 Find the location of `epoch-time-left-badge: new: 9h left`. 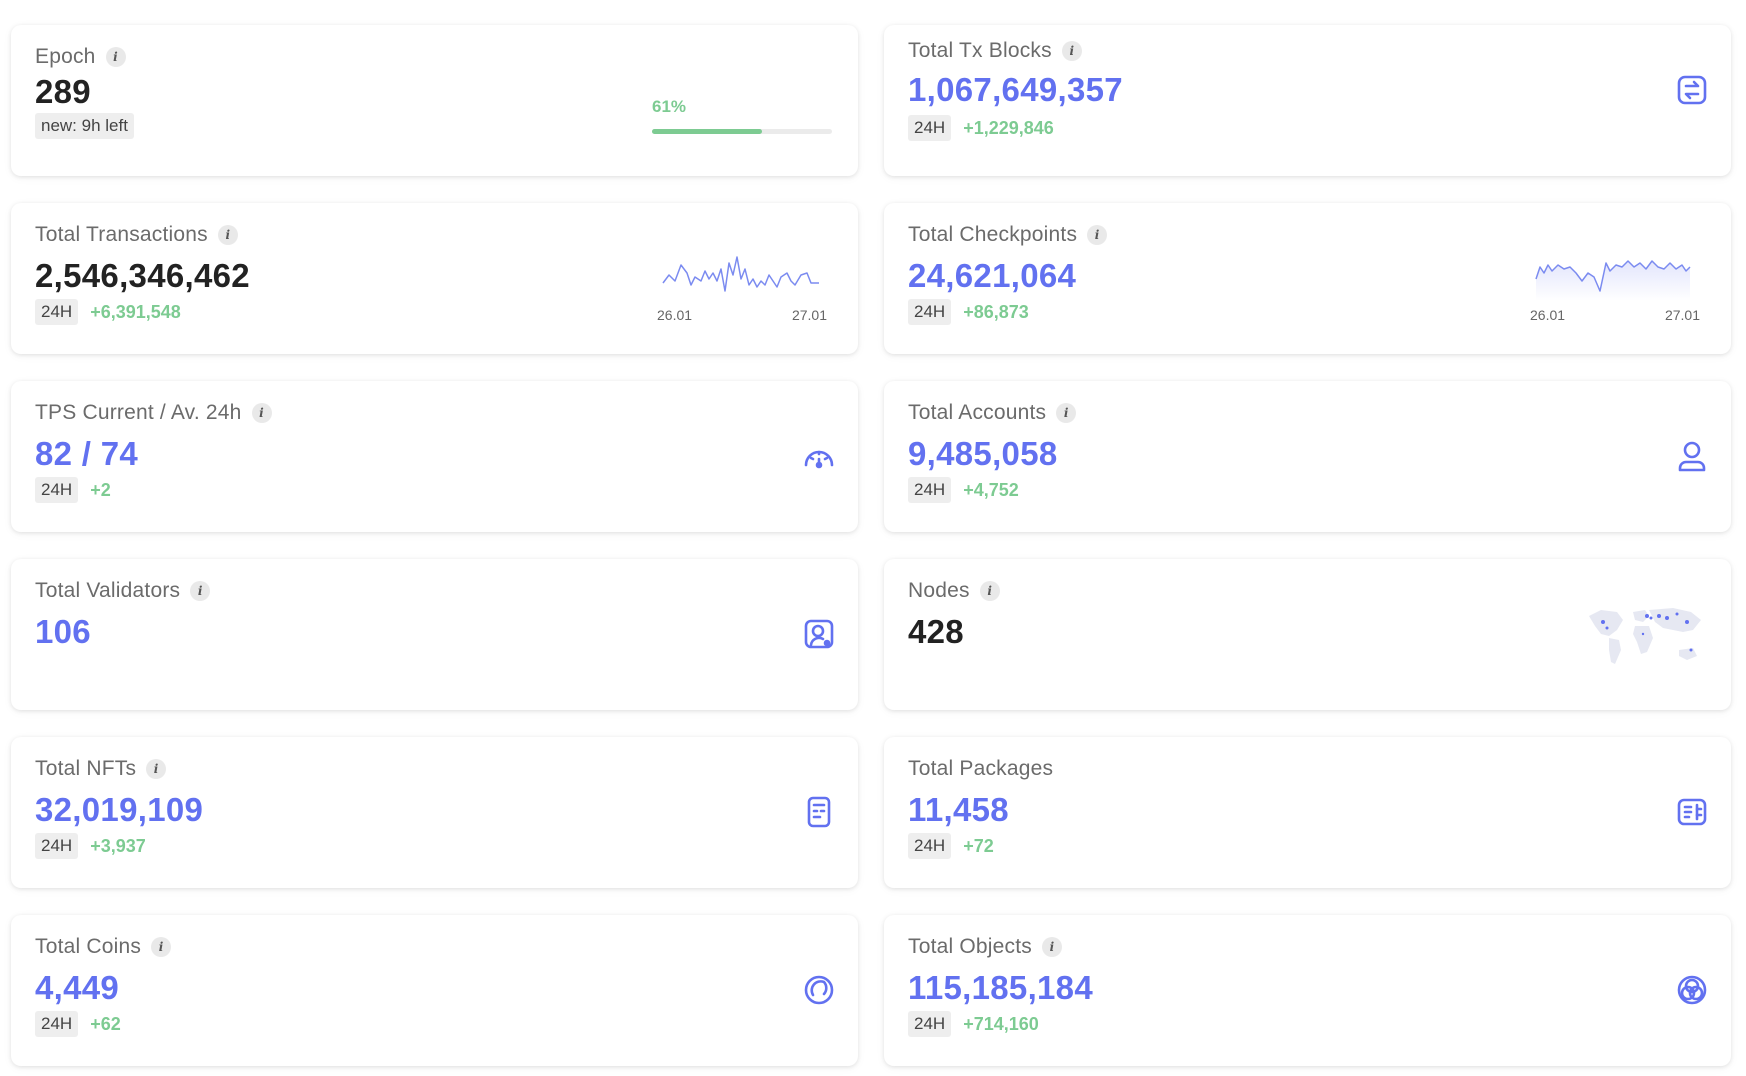

epoch-time-left-badge: new: 9h left is located at coordinates (84, 126).